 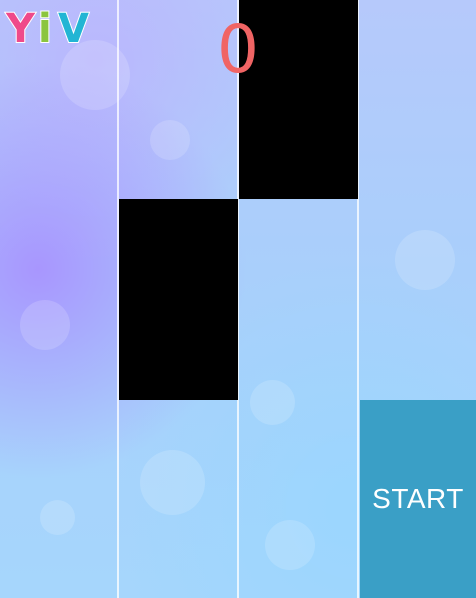 I want to click on logo-letter-i: i, so click(x=45, y=27).